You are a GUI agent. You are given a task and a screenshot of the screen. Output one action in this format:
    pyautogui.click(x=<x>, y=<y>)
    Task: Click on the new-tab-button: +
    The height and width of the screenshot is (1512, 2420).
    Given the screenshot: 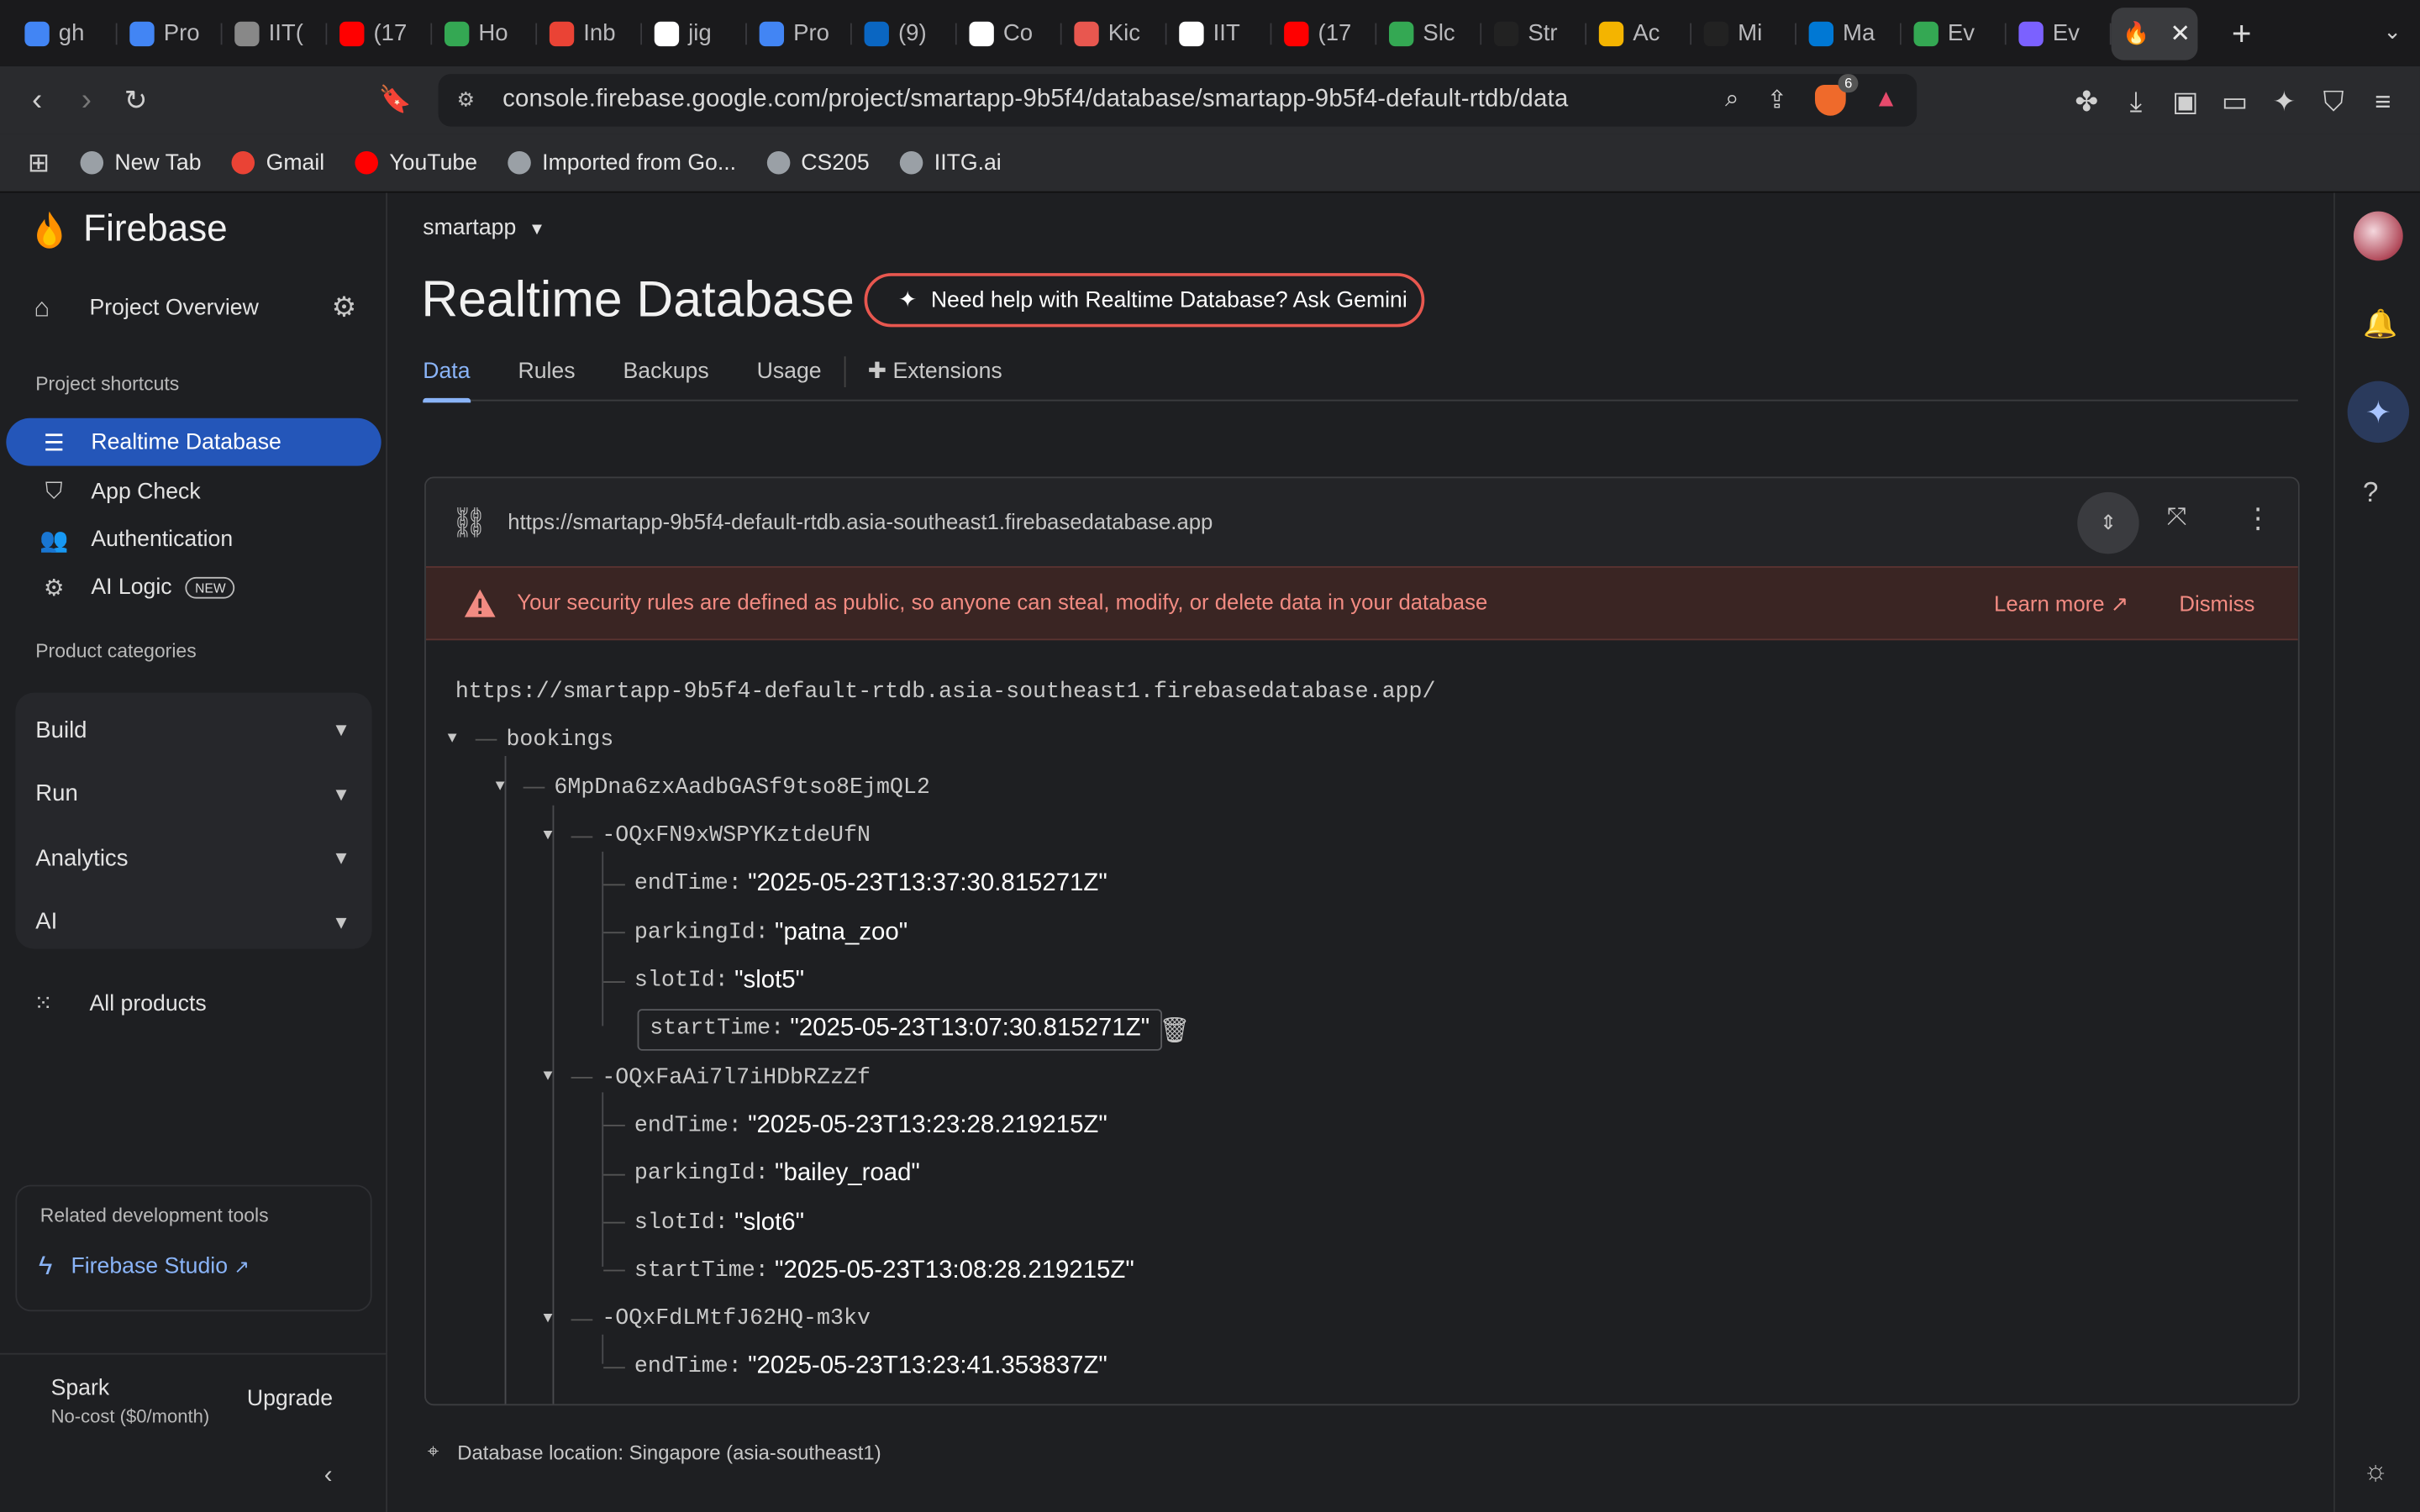 What is the action you would take?
    pyautogui.click(x=2242, y=33)
    